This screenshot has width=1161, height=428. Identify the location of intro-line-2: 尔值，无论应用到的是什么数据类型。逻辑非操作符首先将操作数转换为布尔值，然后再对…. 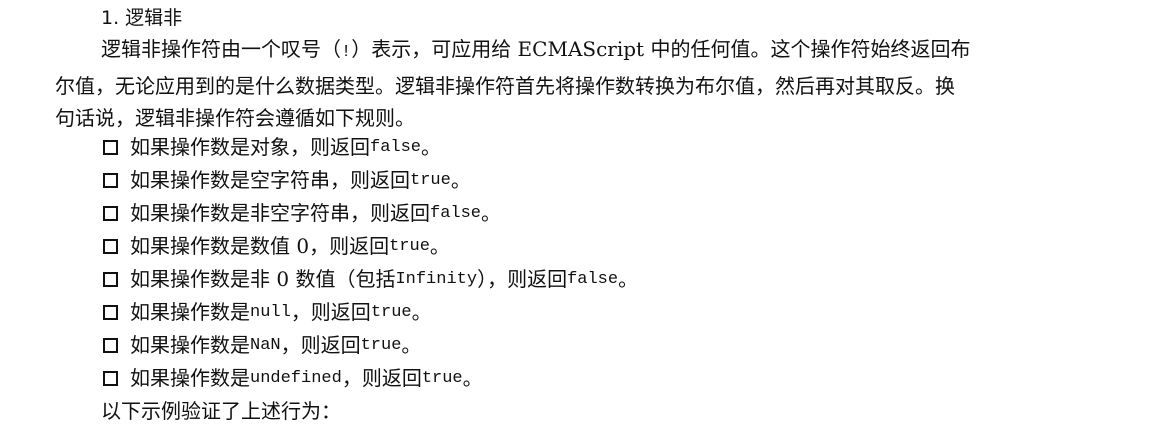
(505, 85).